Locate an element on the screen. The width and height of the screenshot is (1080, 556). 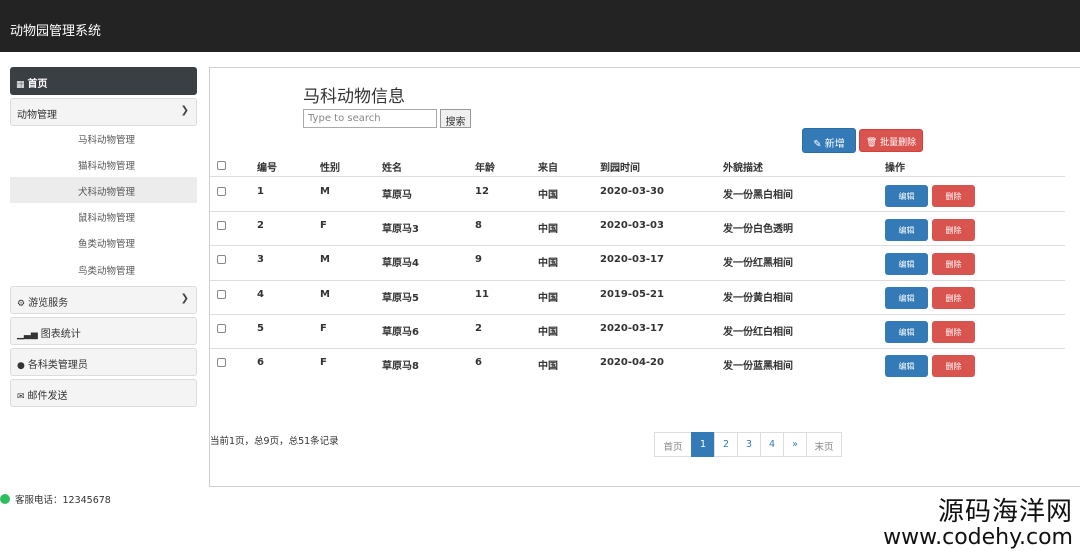
bulk-delete-button: 🗑 批量删除 is located at coordinates (891, 140).